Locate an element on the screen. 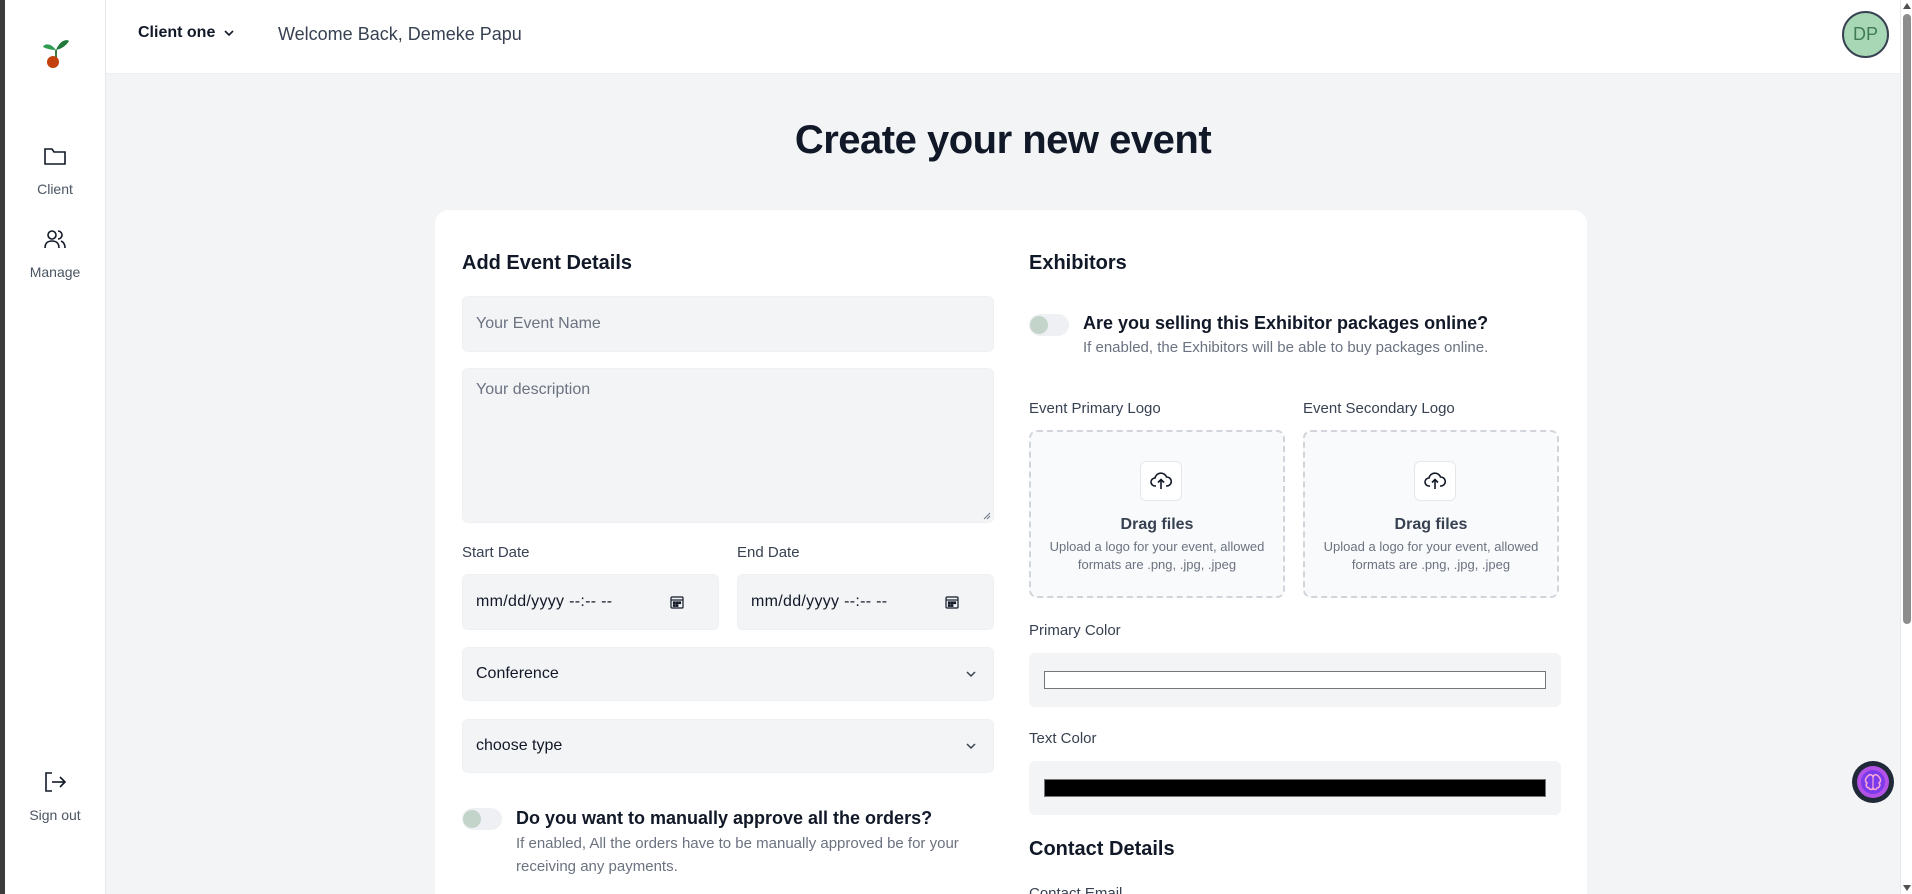 This screenshot has width=1912, height=894. sidebar-item-manage: Manage is located at coordinates (55, 253).